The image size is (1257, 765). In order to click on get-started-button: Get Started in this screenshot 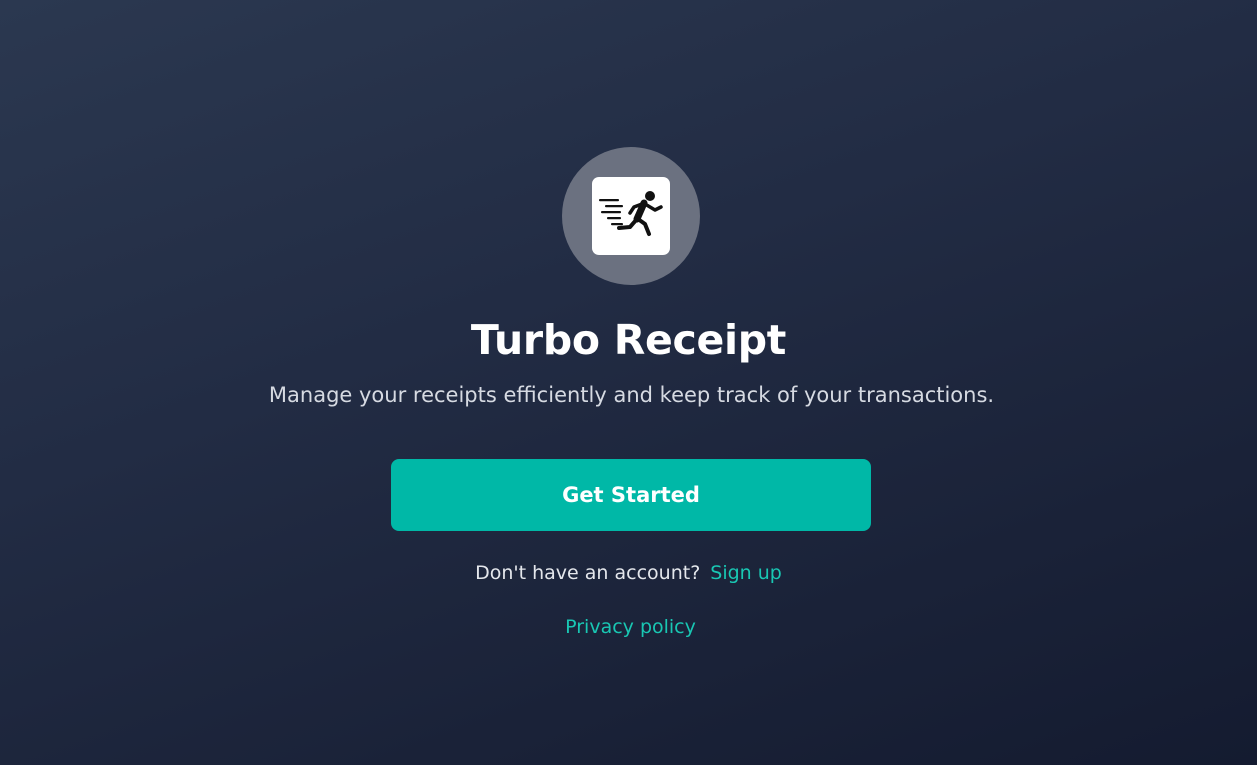, I will do `click(631, 495)`.